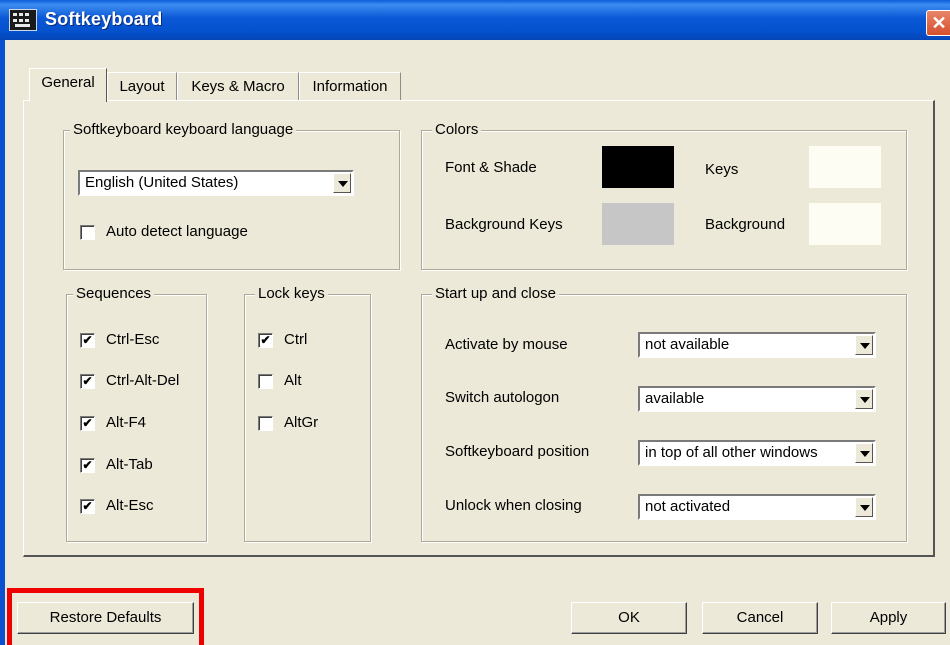 This screenshot has height=645, width=950. What do you see at coordinates (502, 397) in the screenshot?
I see `switch-autologon-label: Switch autologon` at bounding box center [502, 397].